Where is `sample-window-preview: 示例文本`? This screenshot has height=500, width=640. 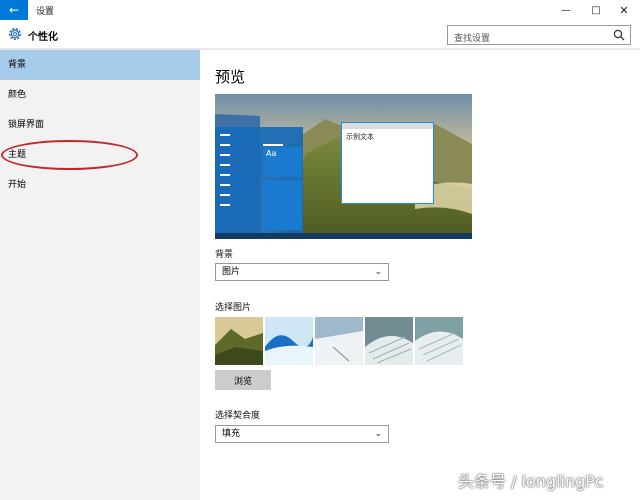 sample-window-preview: 示例文本 is located at coordinates (387, 163).